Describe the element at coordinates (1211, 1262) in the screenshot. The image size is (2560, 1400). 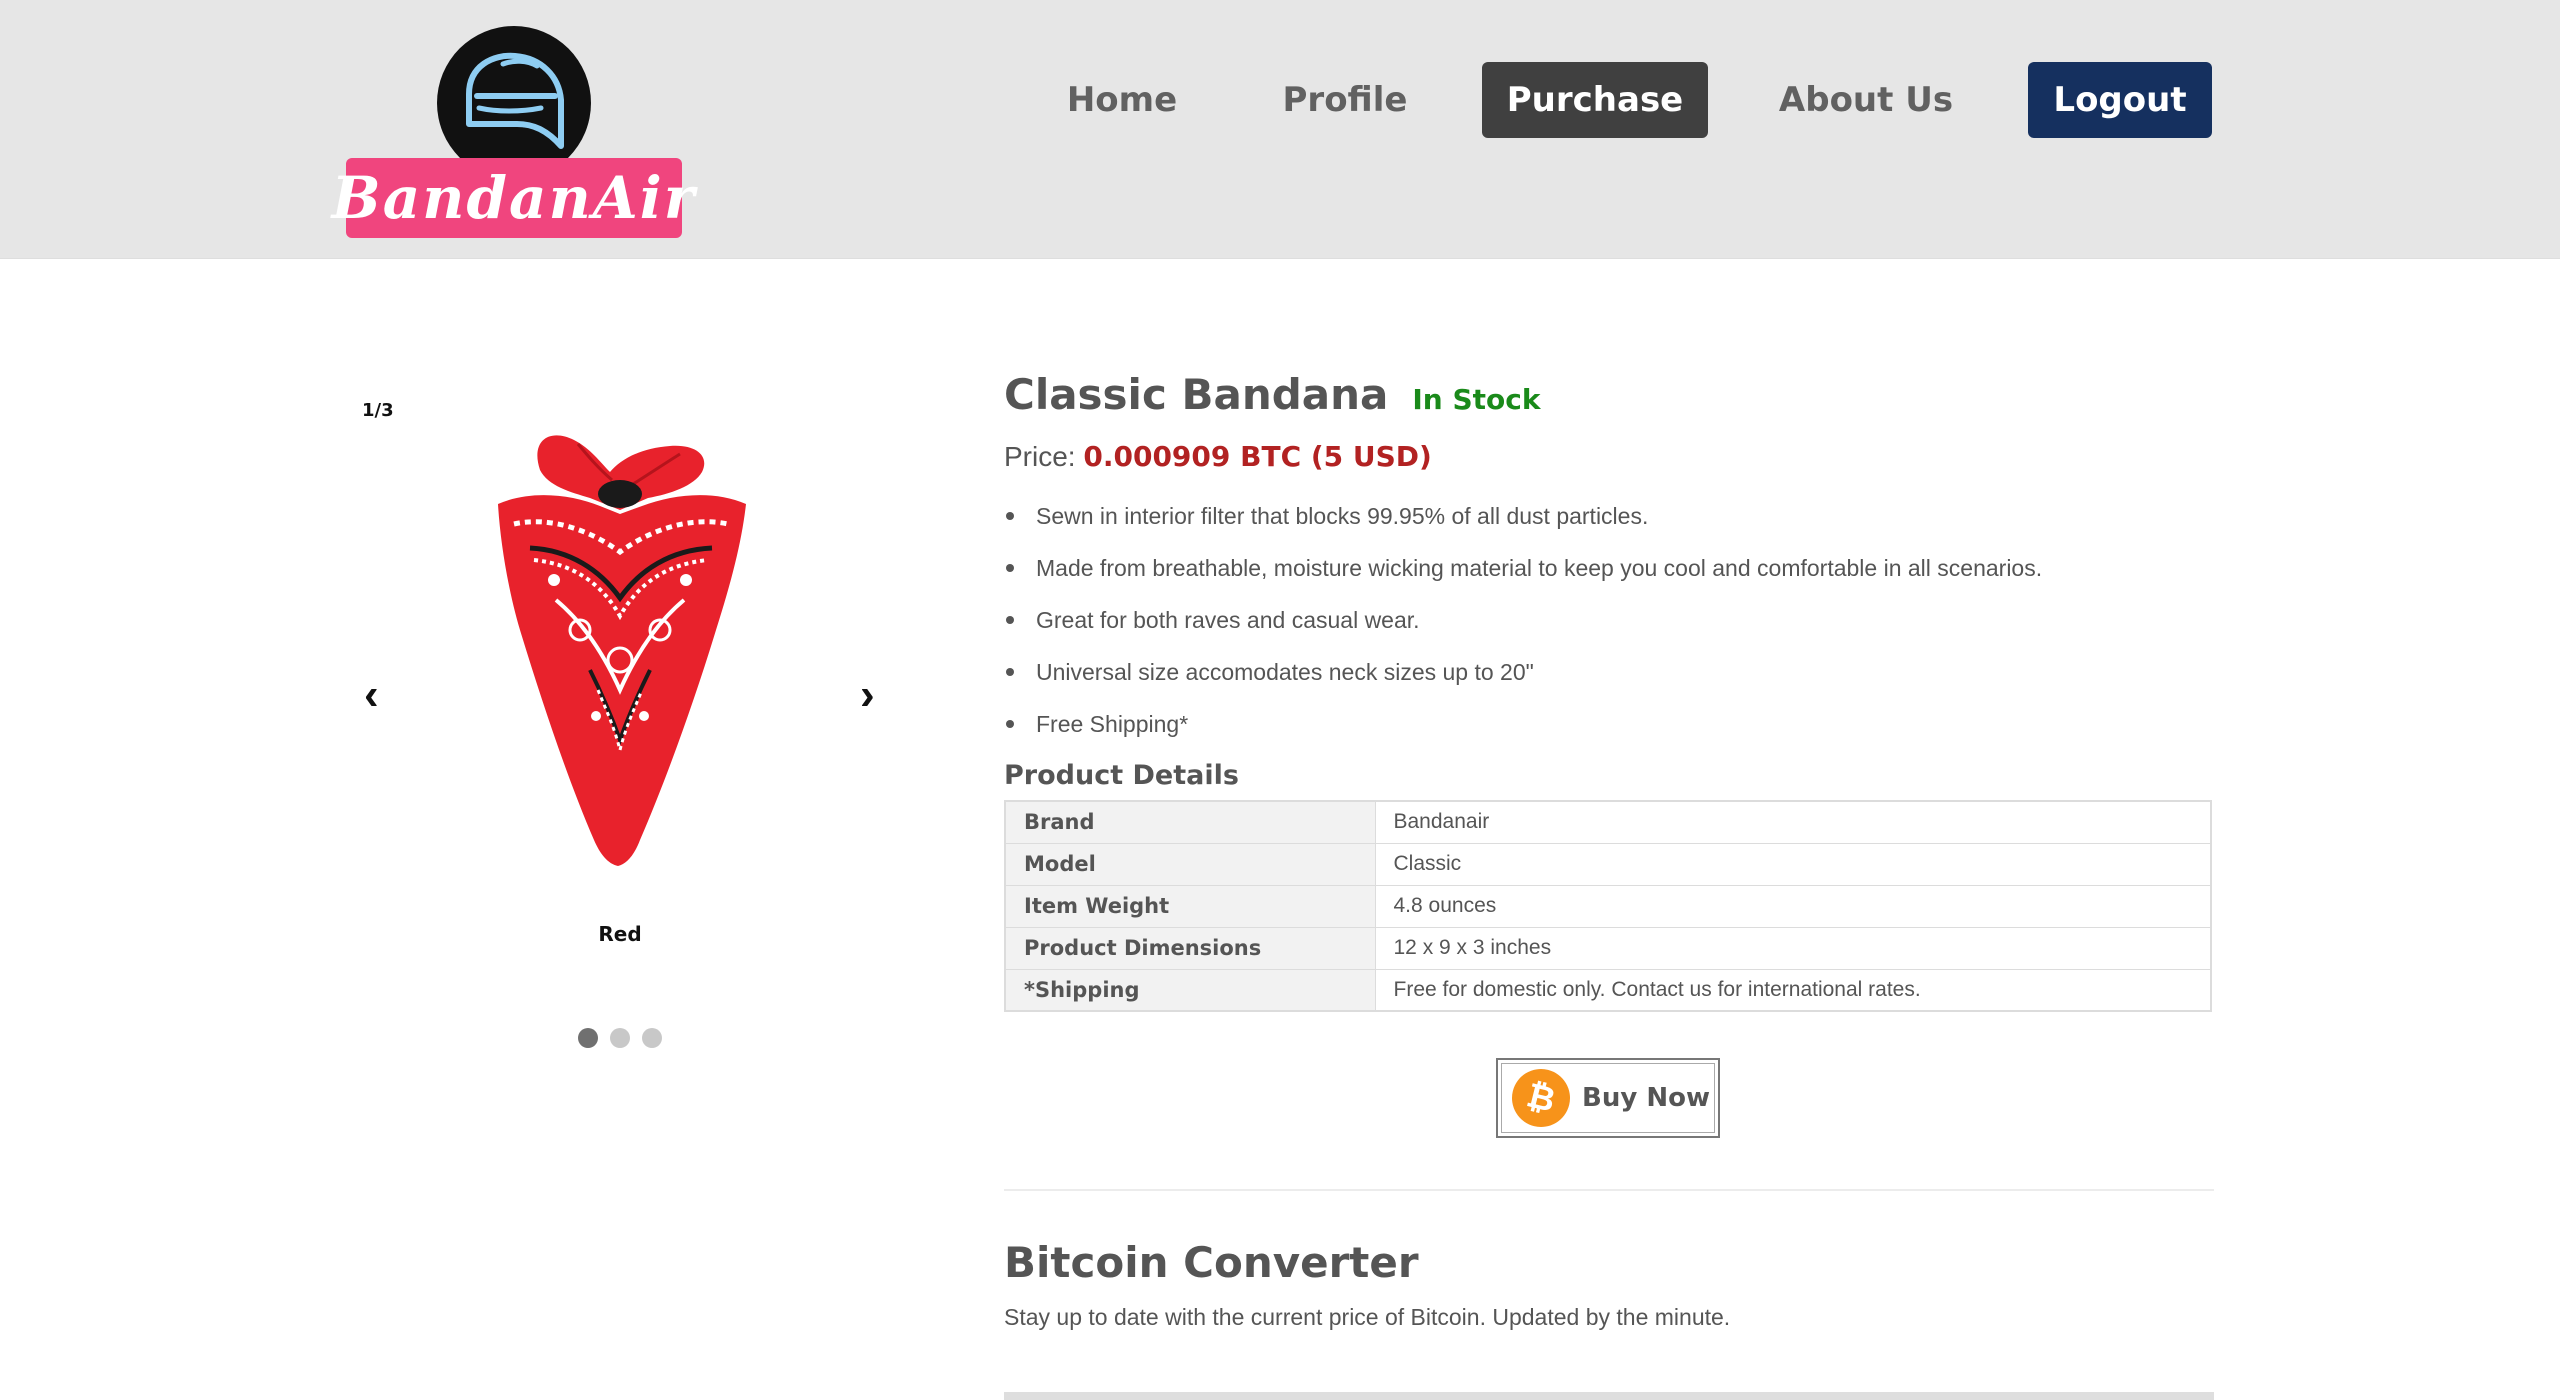
I see `converter-title: Bitcoin Converter` at that location.